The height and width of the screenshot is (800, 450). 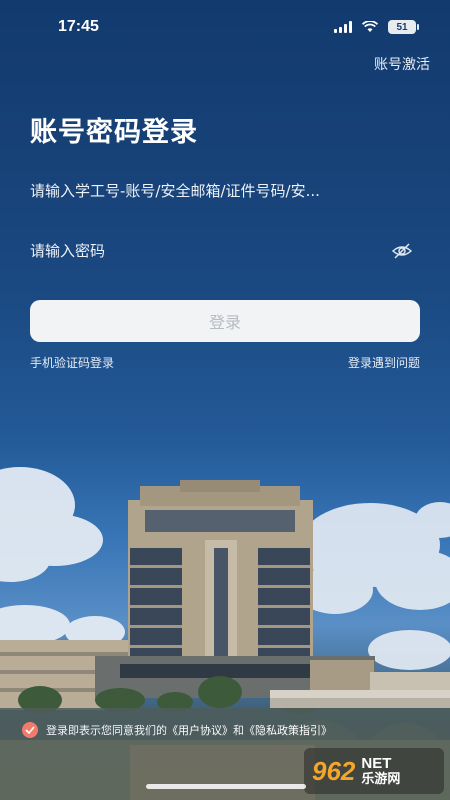 I want to click on password-input-row, so click(x=225, y=251).